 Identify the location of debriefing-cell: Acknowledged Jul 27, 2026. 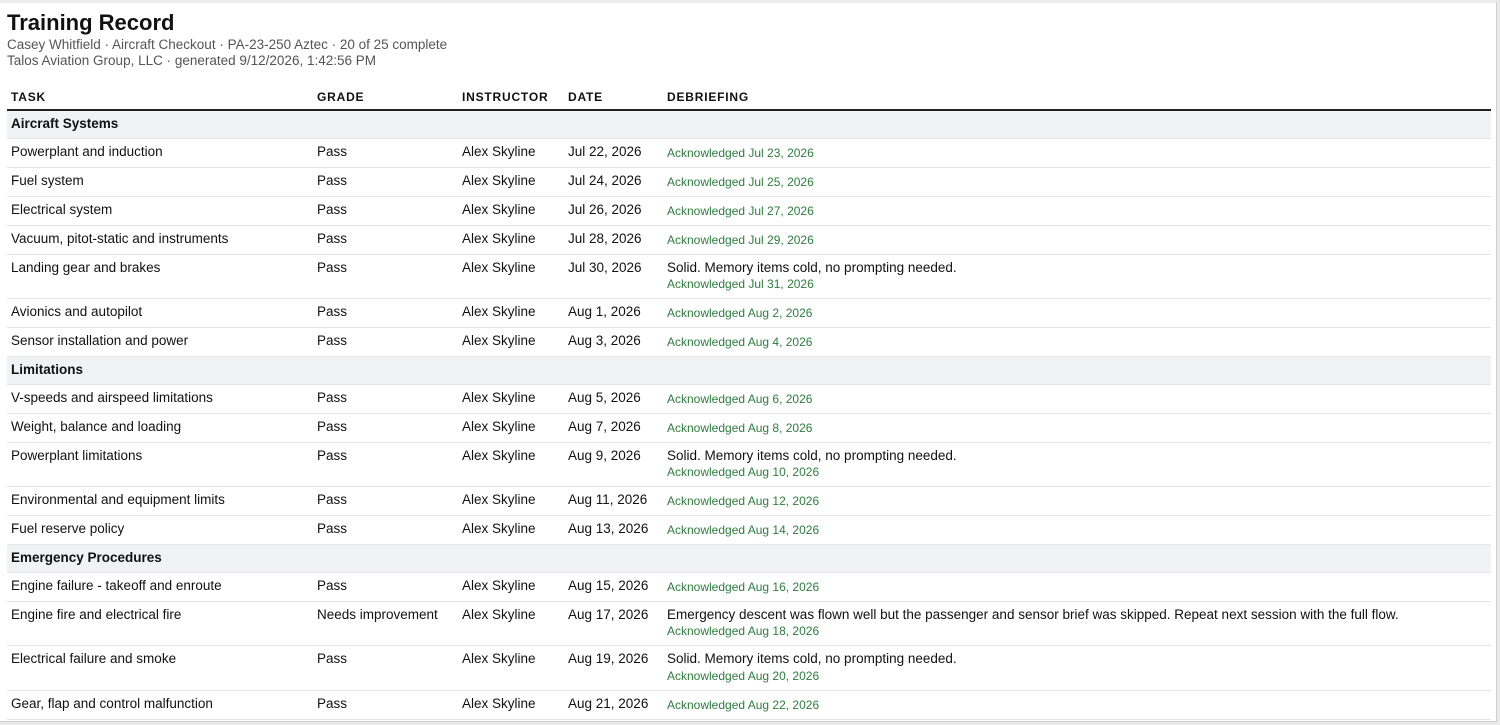
(1077, 211).